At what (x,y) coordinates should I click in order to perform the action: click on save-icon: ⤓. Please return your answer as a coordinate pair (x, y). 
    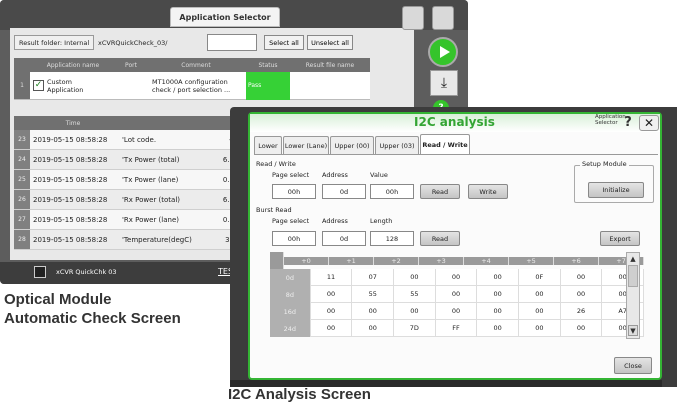
    Looking at the image, I should click on (444, 83).